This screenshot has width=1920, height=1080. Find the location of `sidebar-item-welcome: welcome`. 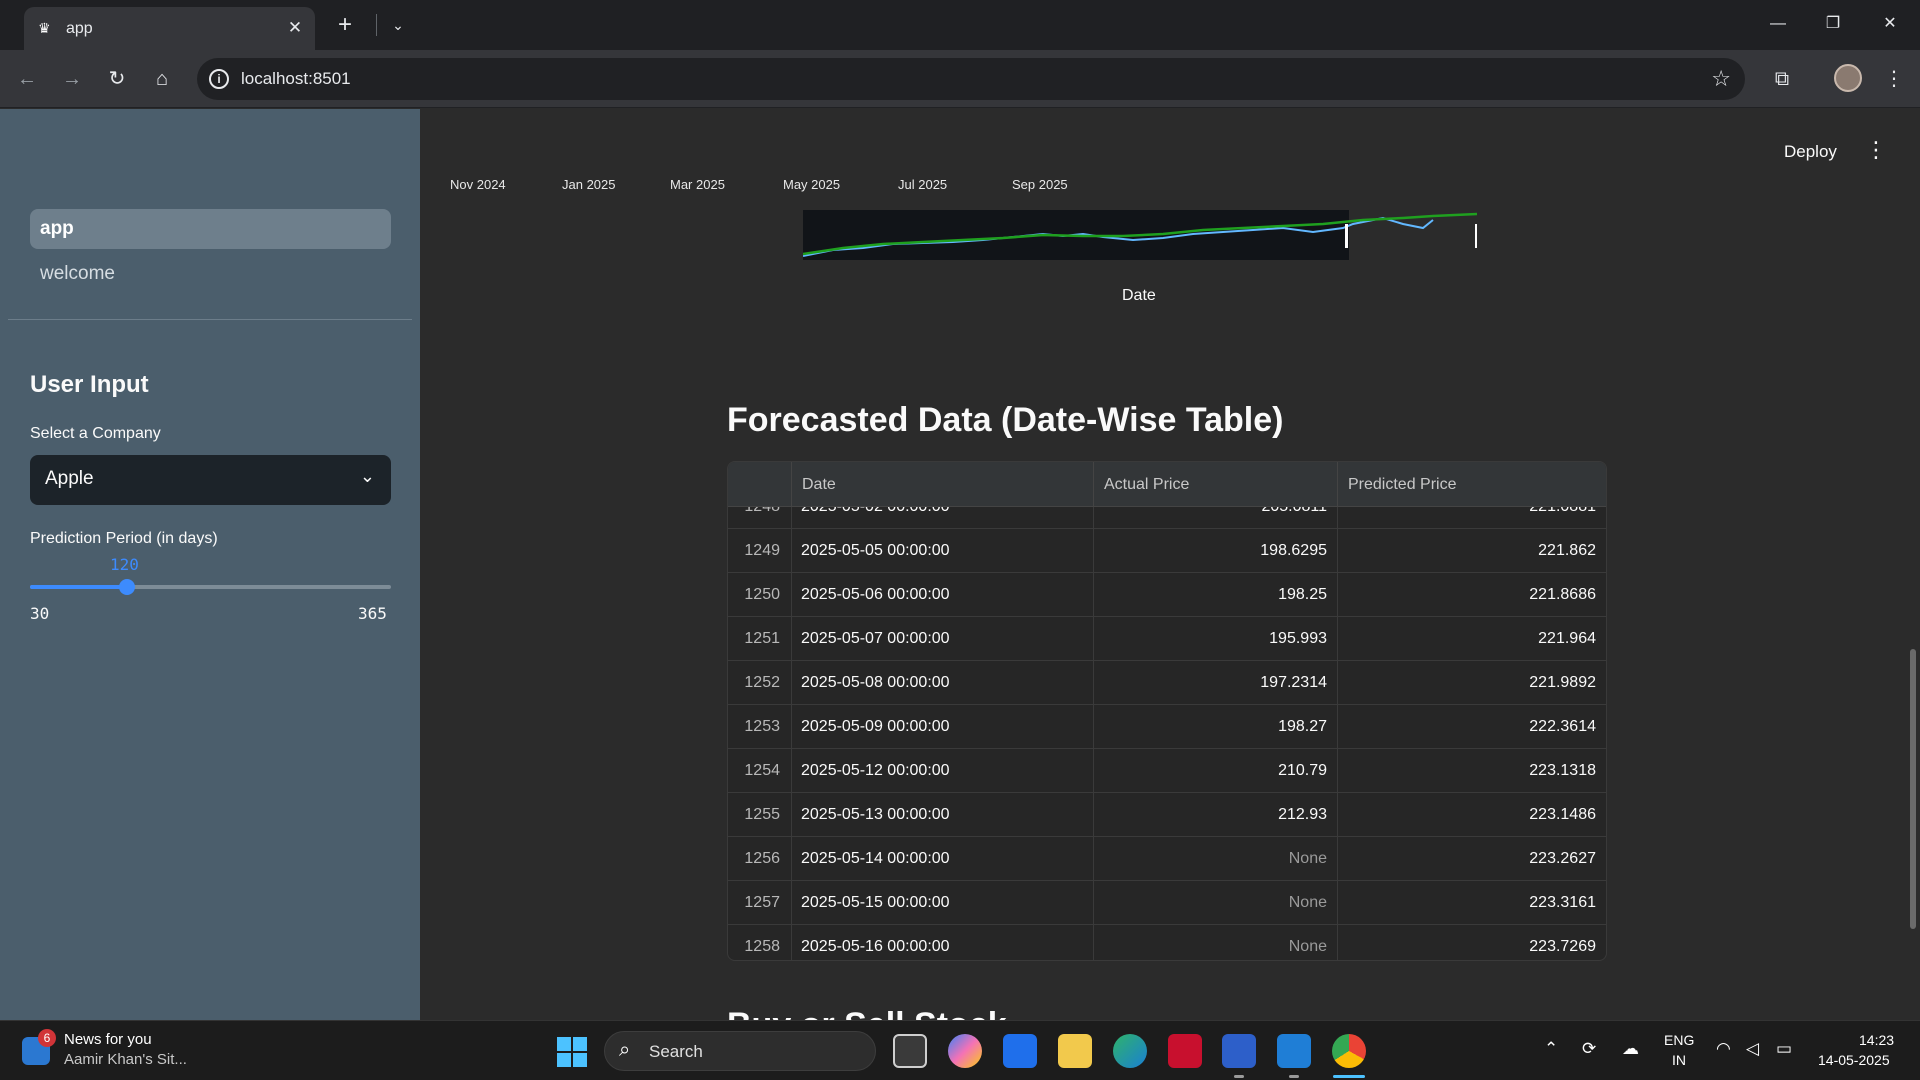

sidebar-item-welcome: welcome is located at coordinates (210, 274).